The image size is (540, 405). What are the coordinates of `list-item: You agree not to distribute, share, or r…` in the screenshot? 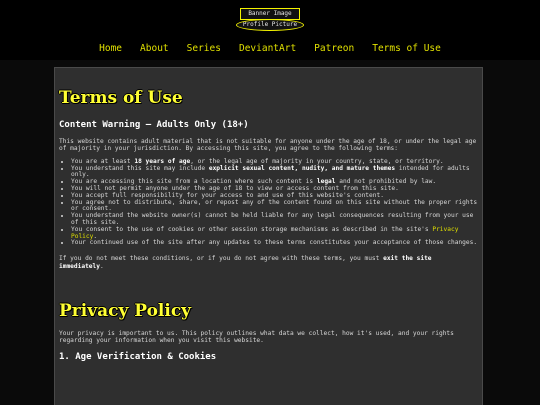 It's located at (274, 206).